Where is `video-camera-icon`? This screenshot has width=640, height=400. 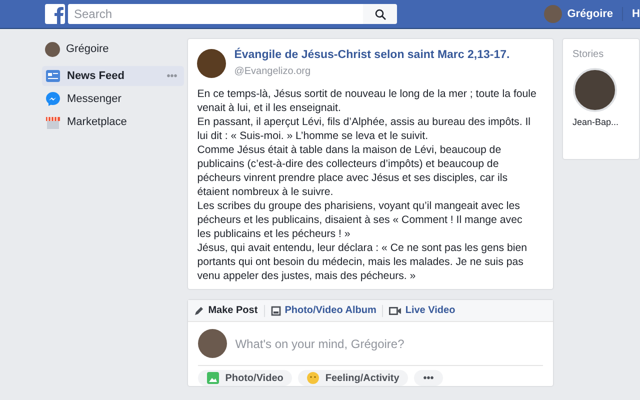 video-camera-icon is located at coordinates (395, 311).